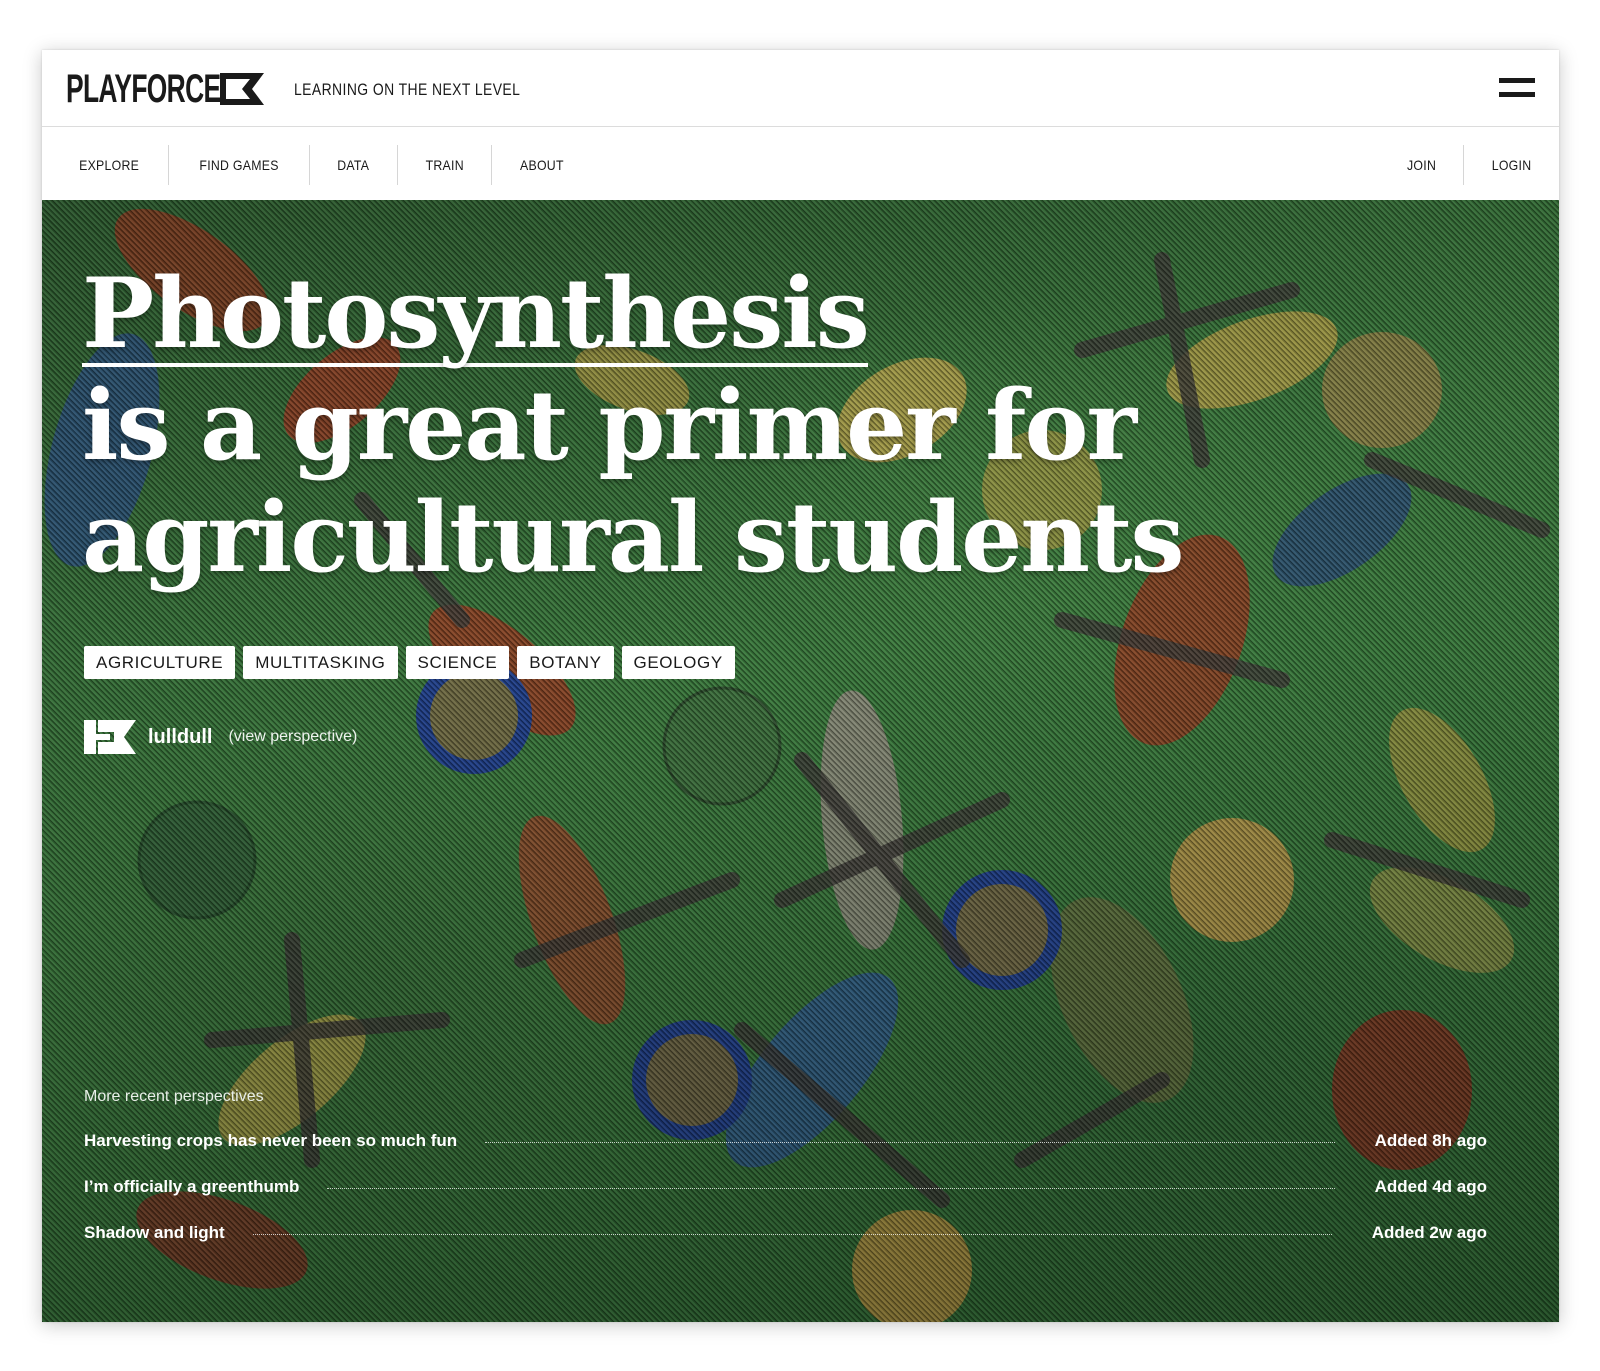  What do you see at coordinates (609, 425) in the screenshot?
I see `headline-line-2: is a great primer for` at bounding box center [609, 425].